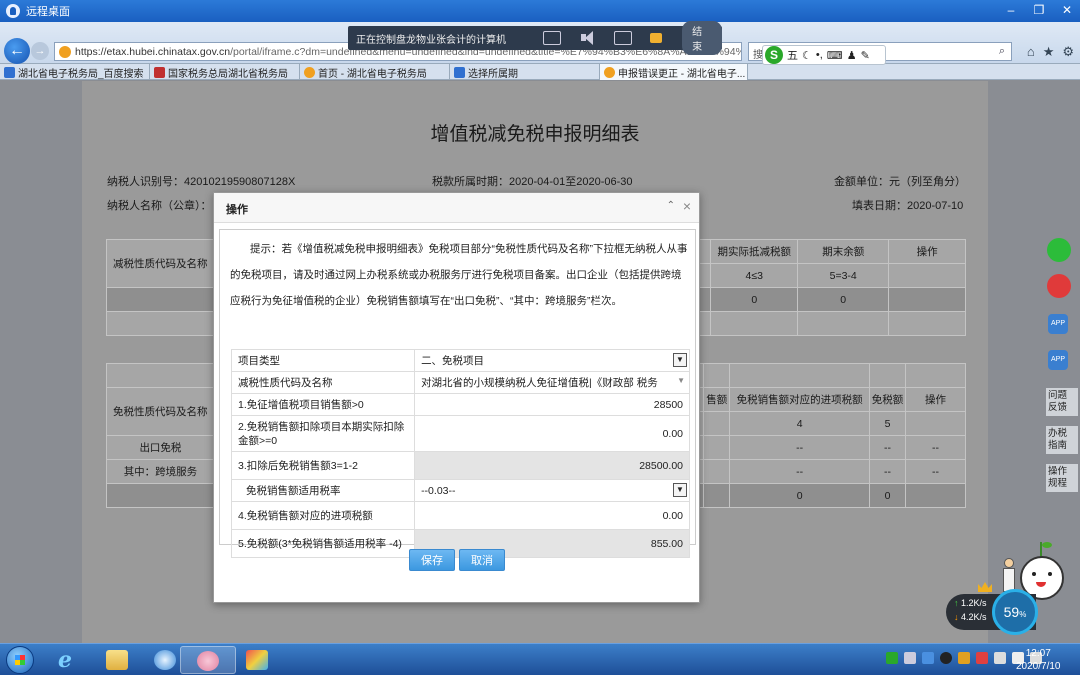 The height and width of the screenshot is (675, 1080). What do you see at coordinates (165, 660) in the screenshot?
I see `cloud-icon` at bounding box center [165, 660].